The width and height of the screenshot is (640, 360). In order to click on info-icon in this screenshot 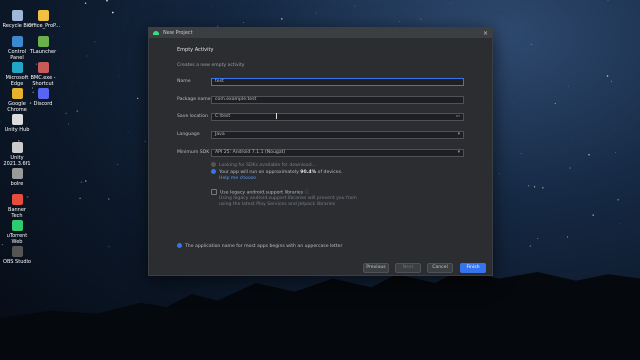, I will do `click(213, 171)`.